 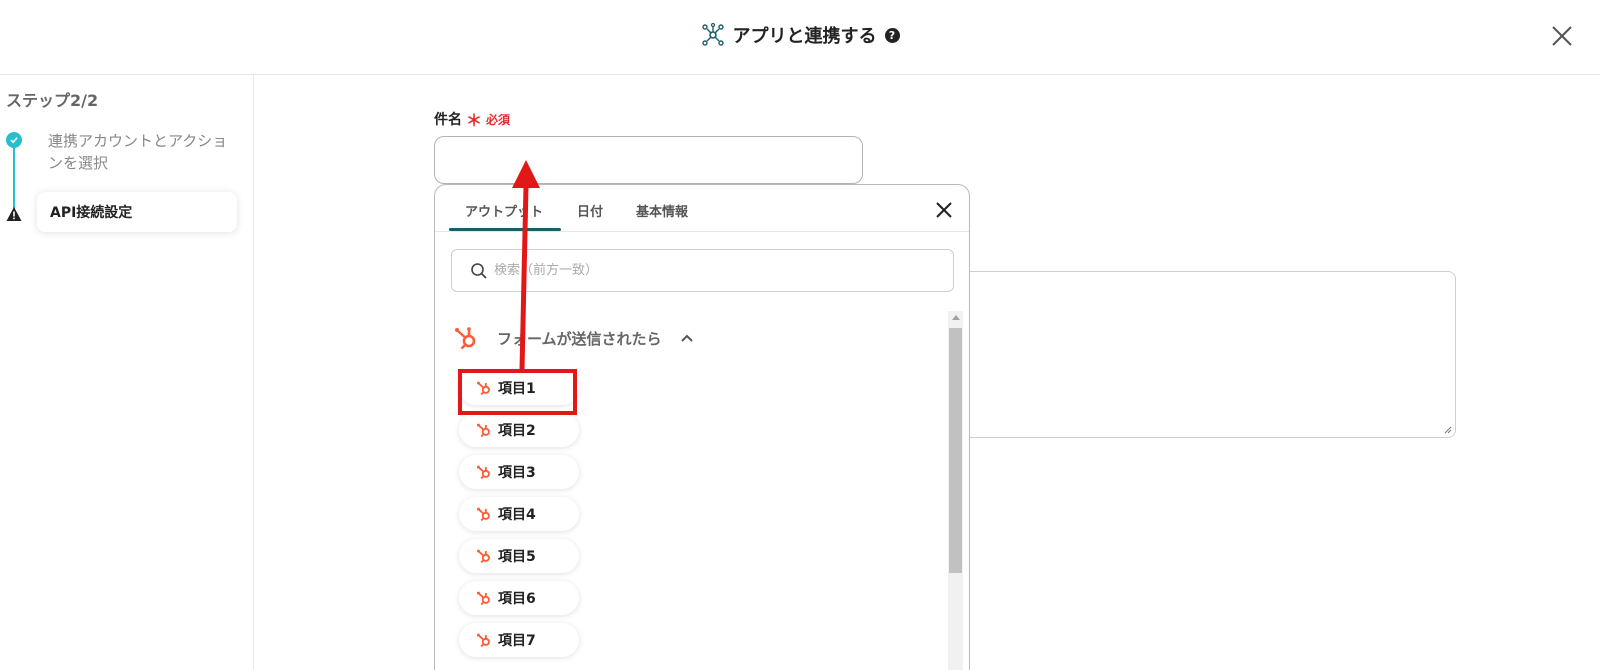 I want to click on subject-label-text: 件名, so click(x=448, y=120).